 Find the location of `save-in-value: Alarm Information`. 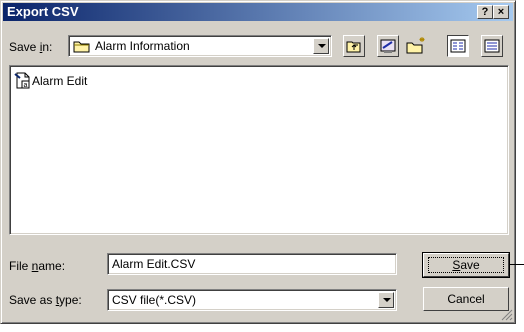

save-in-value: Alarm Information is located at coordinates (142, 46).